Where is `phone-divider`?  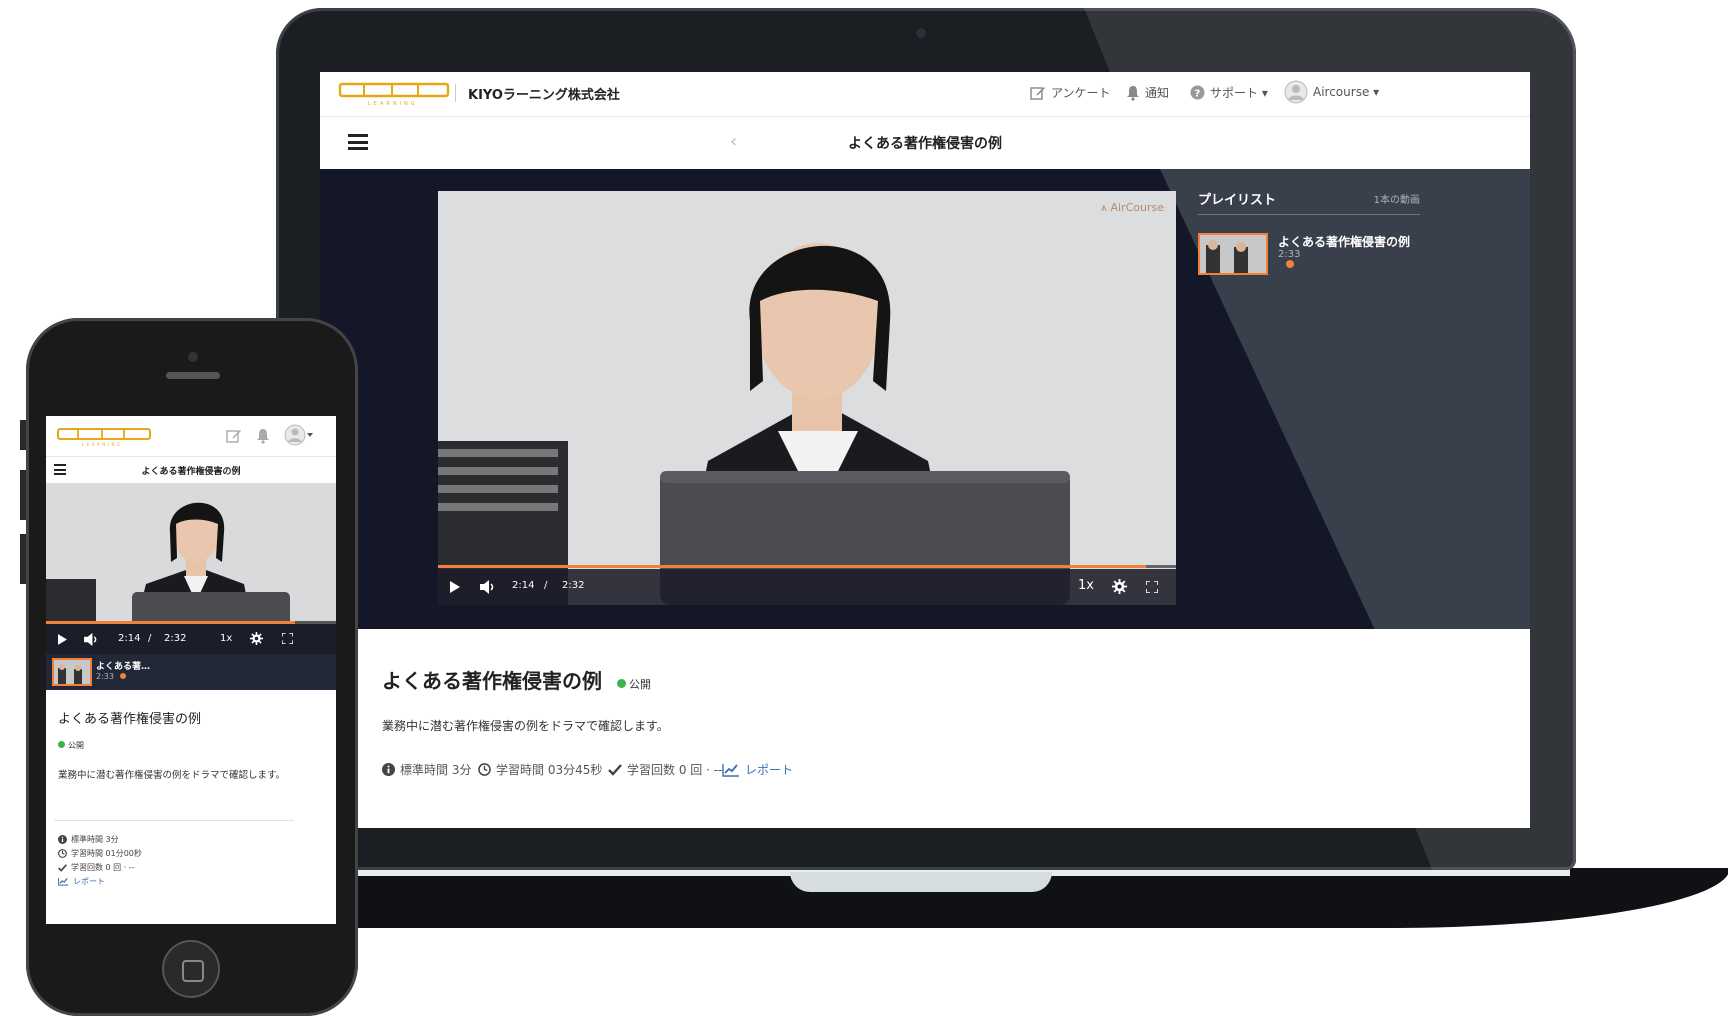
phone-divider is located at coordinates (174, 820).